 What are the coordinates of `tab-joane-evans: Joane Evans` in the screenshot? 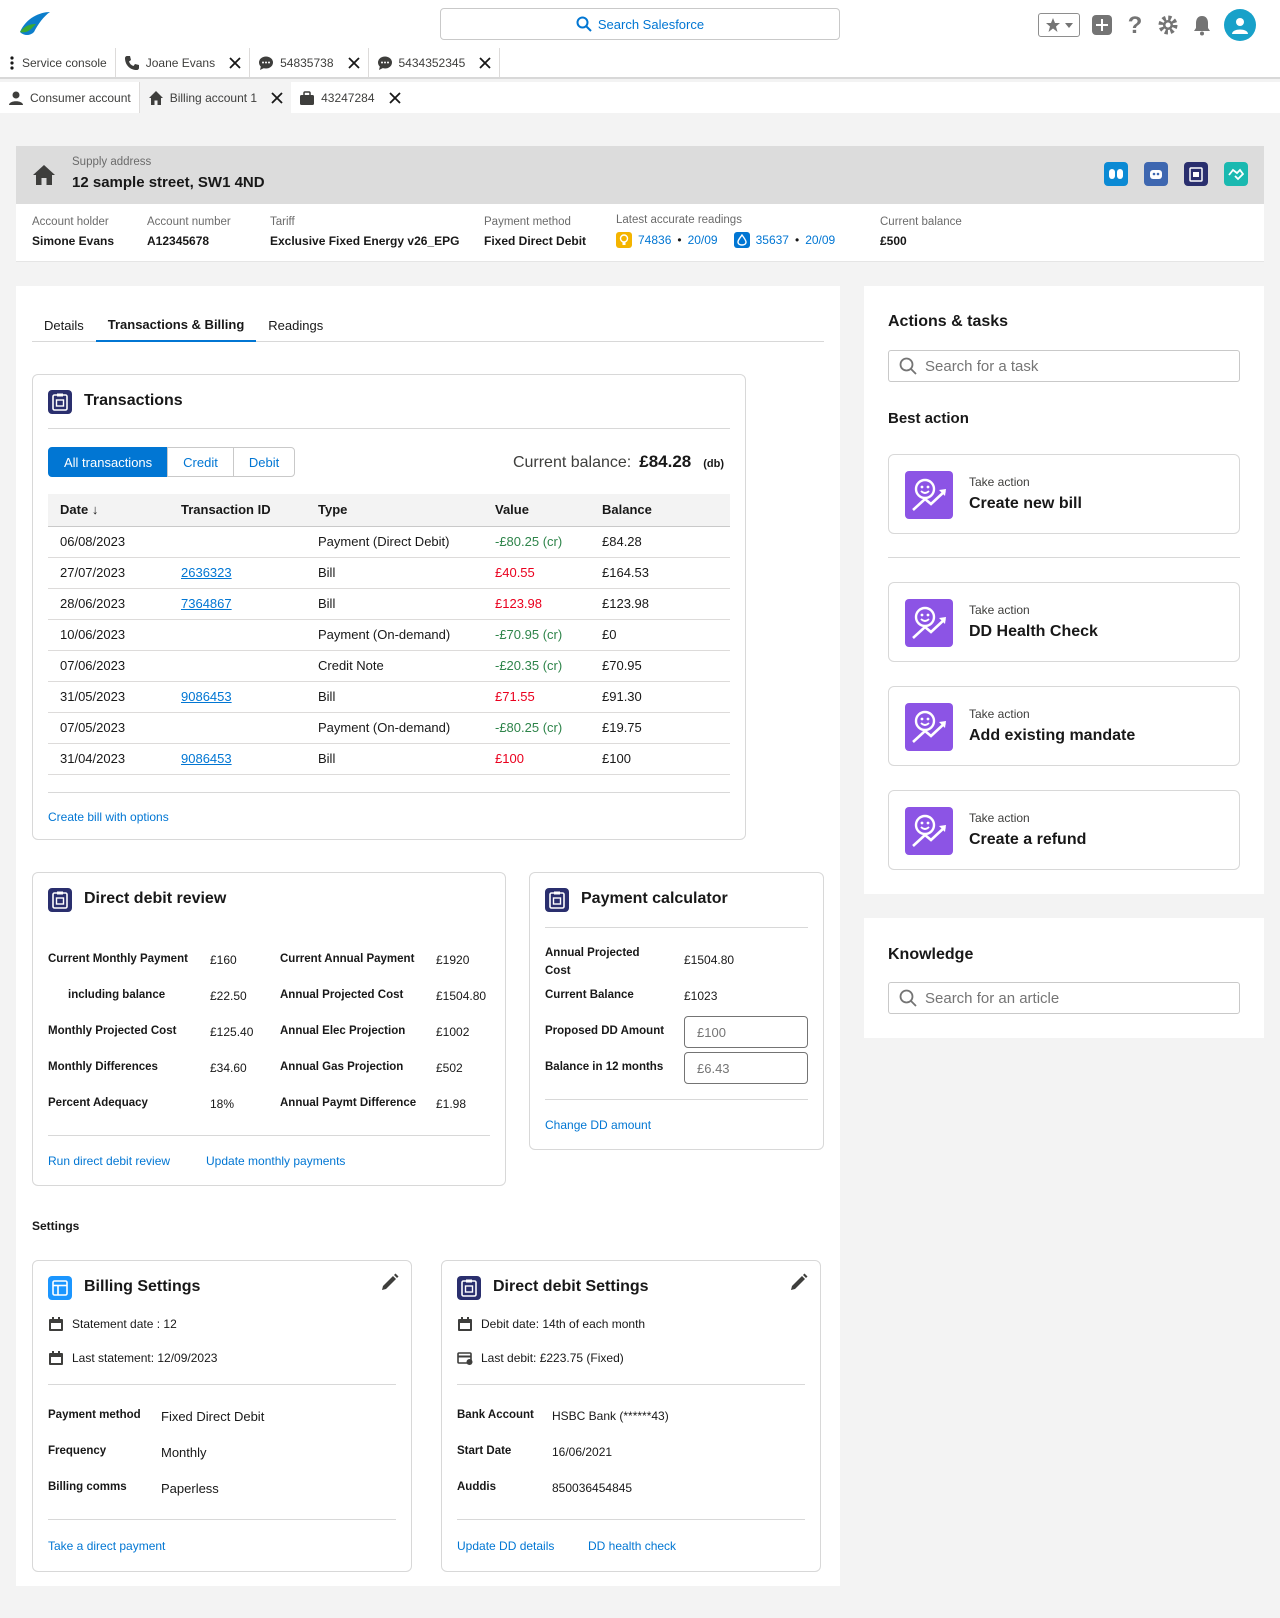 It's located at (183, 62).